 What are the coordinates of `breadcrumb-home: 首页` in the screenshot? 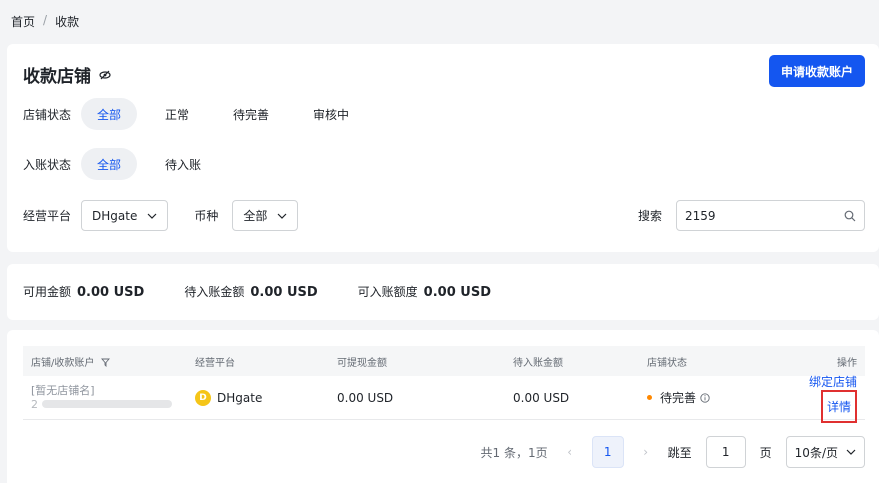 It's located at (23, 21).